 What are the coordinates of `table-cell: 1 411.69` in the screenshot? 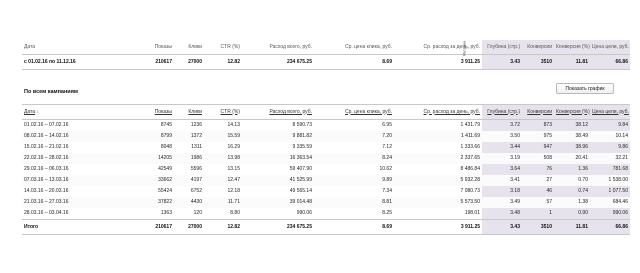 It's located at (470, 136).